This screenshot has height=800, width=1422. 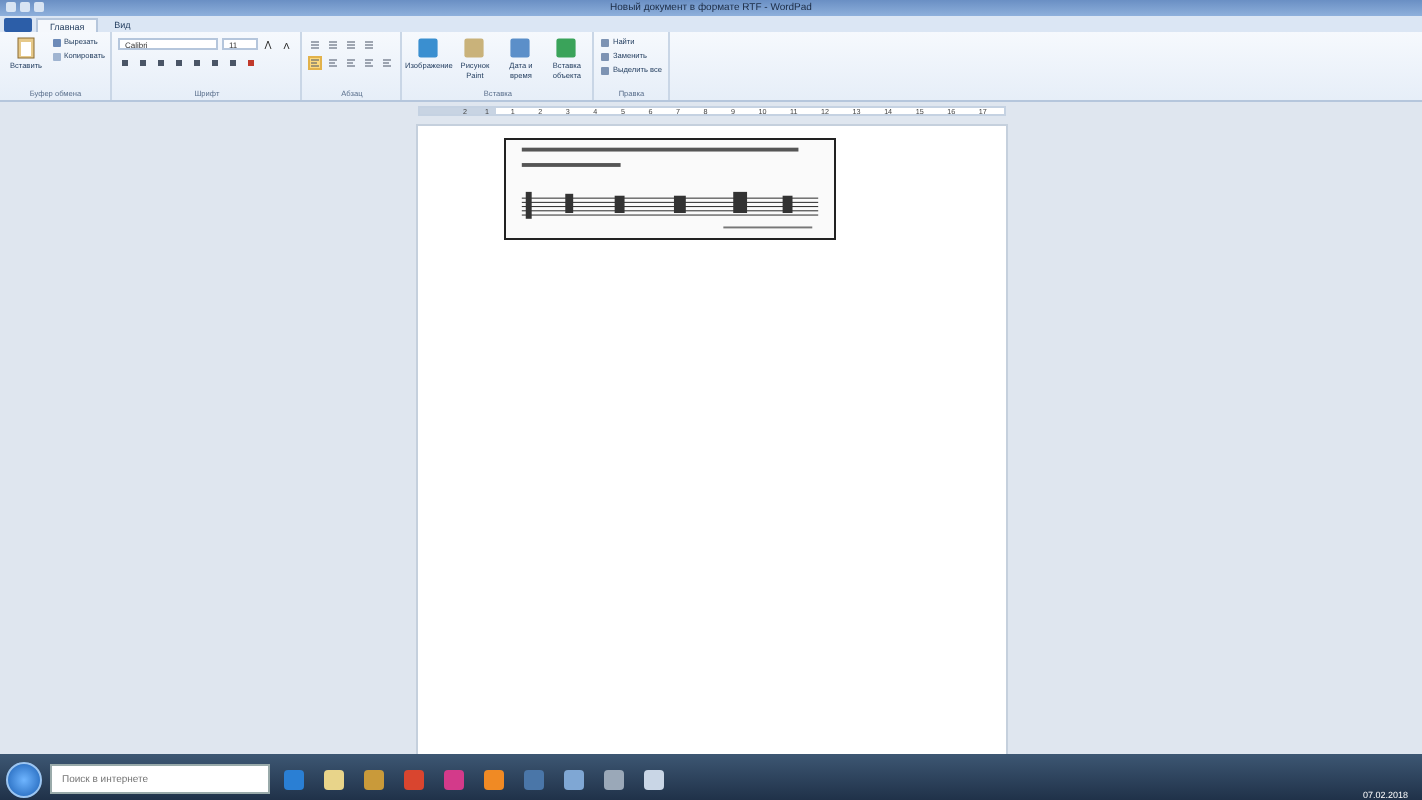 I want to click on clipboard-icon, so click(x=26, y=48).